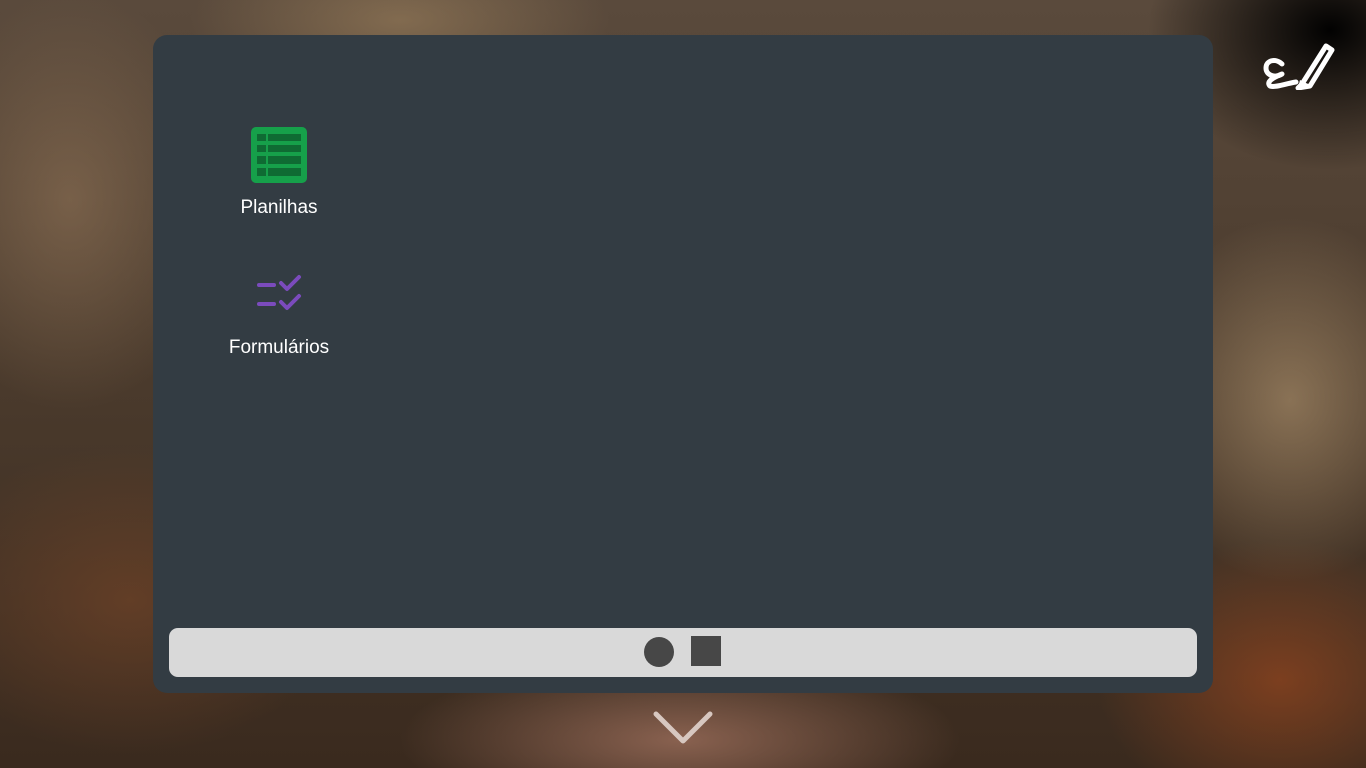 Image resolution: width=1366 pixels, height=768 pixels. Describe the element at coordinates (279, 207) in the screenshot. I see `app-label: Planilhas` at that location.